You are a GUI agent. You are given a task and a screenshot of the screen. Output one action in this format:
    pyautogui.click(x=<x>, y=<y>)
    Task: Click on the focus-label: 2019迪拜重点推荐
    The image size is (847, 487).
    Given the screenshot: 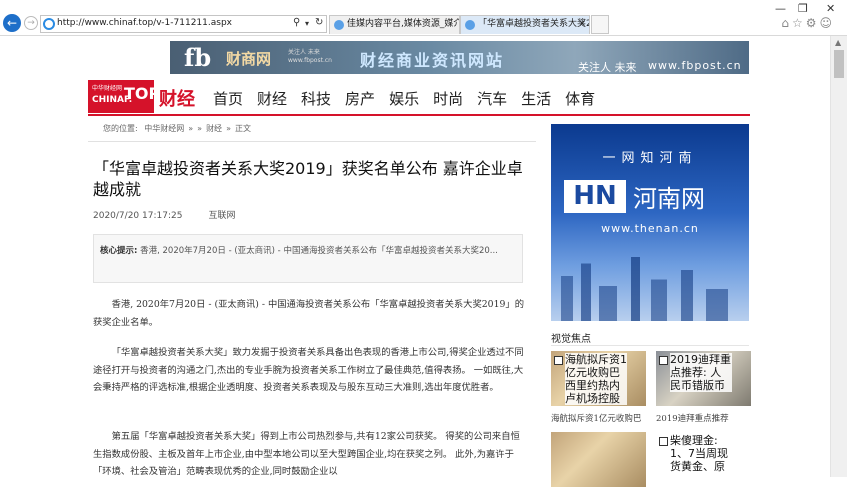 What is the action you would take?
    pyautogui.click(x=692, y=418)
    